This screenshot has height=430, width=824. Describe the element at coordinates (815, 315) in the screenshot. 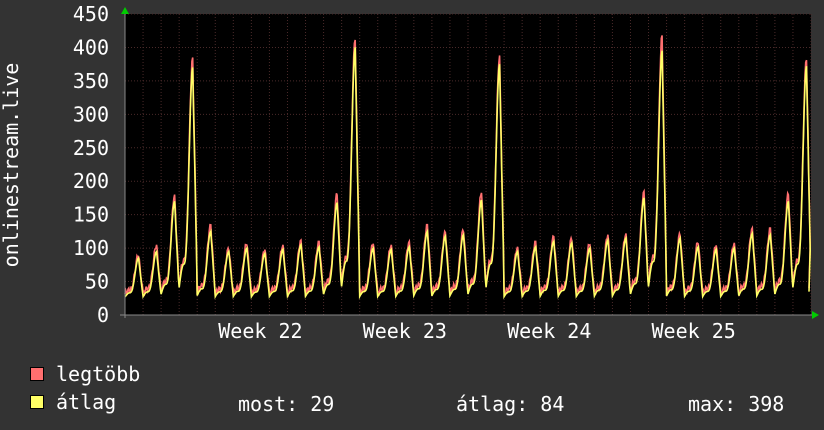

I see `x-axis-arrow-icon` at that location.